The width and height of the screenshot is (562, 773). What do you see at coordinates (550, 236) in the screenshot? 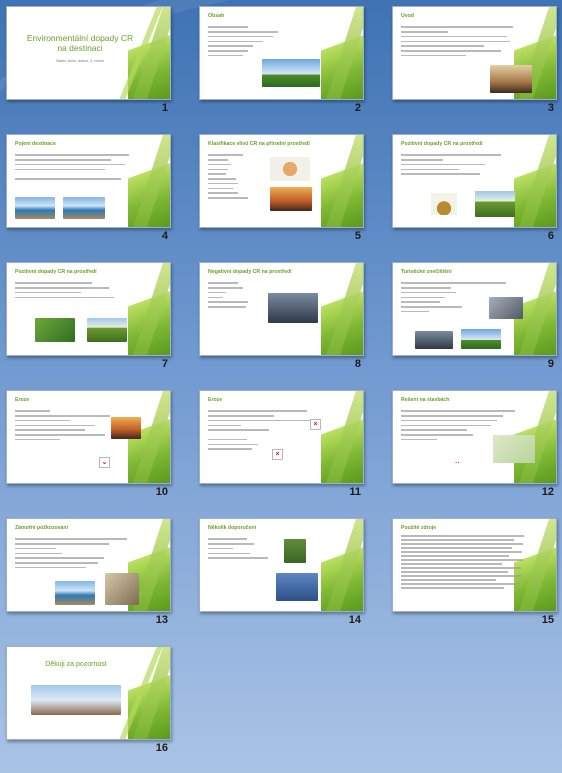
I see `slide-number: 6` at bounding box center [550, 236].